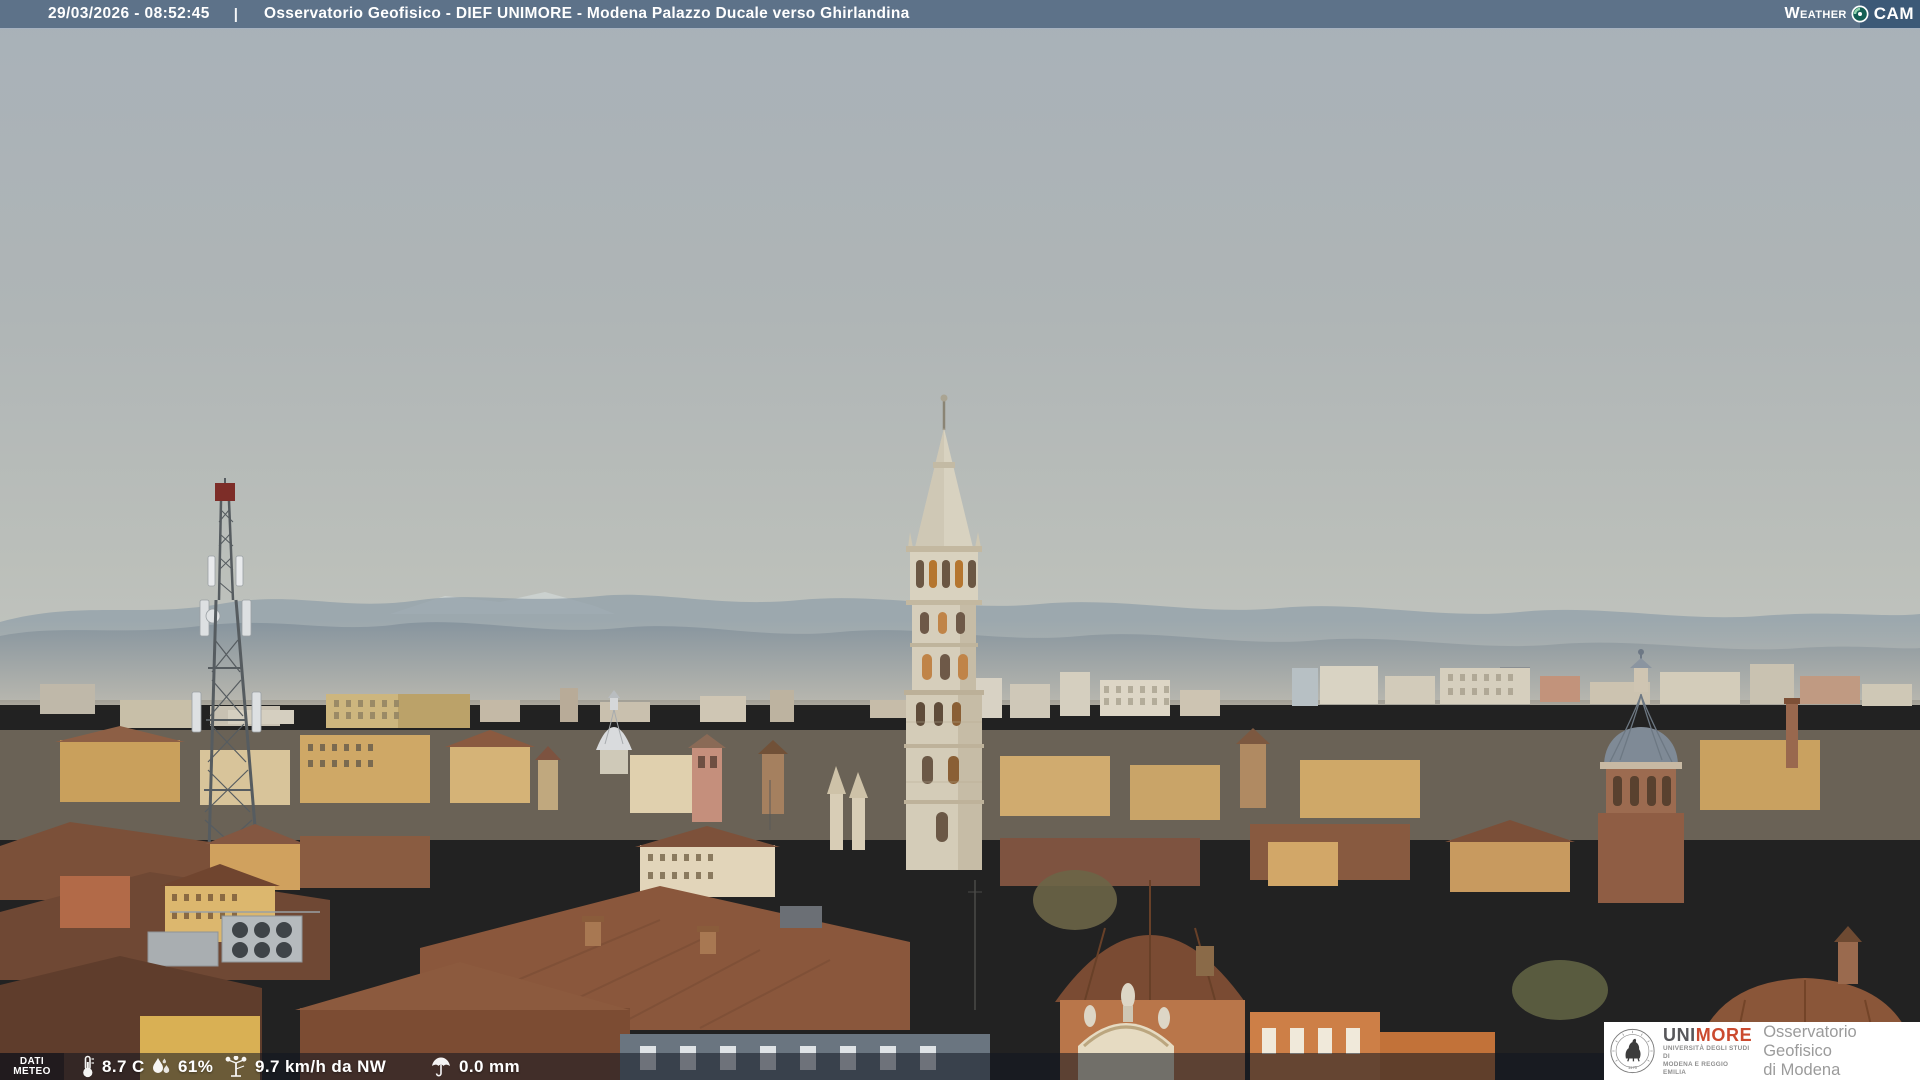  What do you see at coordinates (1695, 1068) in the screenshot?
I see `university-line2: MODENA E REGGIO EMILIA` at bounding box center [1695, 1068].